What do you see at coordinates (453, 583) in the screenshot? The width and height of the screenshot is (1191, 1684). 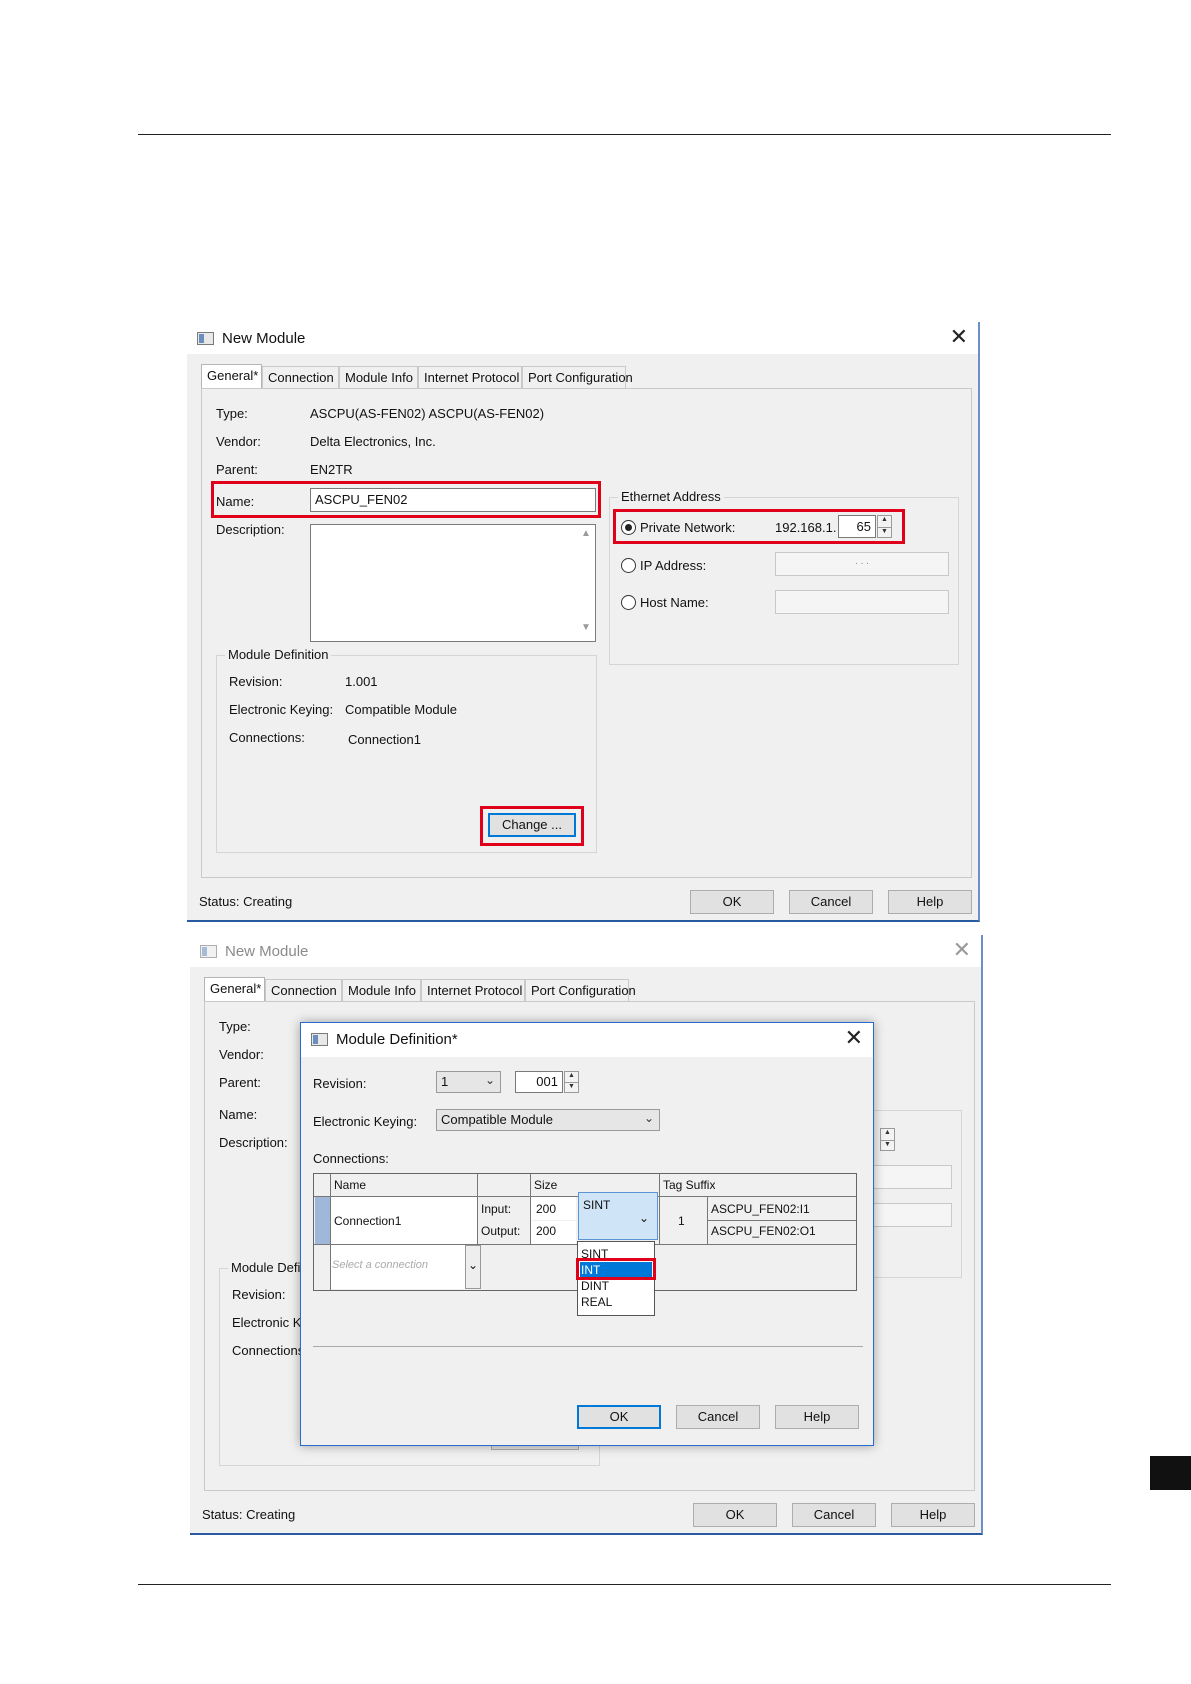 I see `description-textarea: ▲ ▼` at bounding box center [453, 583].